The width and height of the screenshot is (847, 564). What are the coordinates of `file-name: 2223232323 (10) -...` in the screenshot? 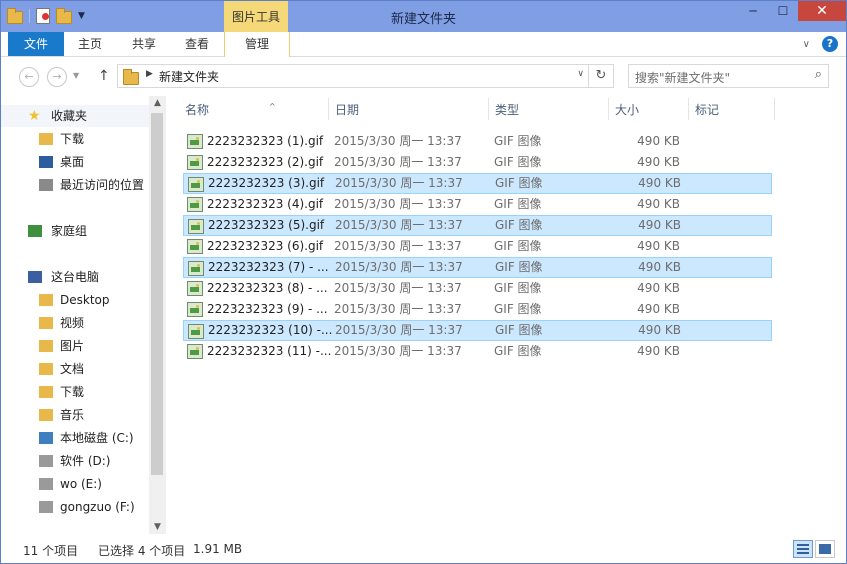 It's located at (270, 330).